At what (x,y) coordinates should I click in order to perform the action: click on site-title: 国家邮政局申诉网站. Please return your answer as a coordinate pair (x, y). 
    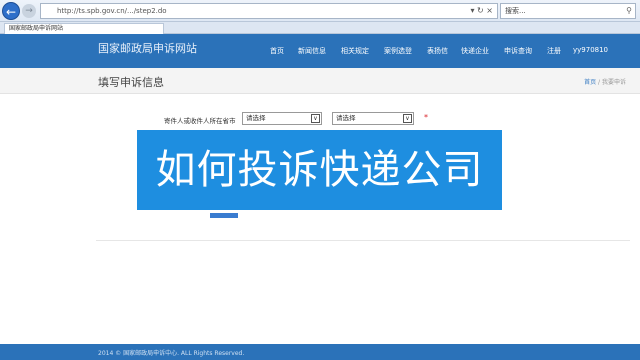
    Looking at the image, I should click on (147, 48).